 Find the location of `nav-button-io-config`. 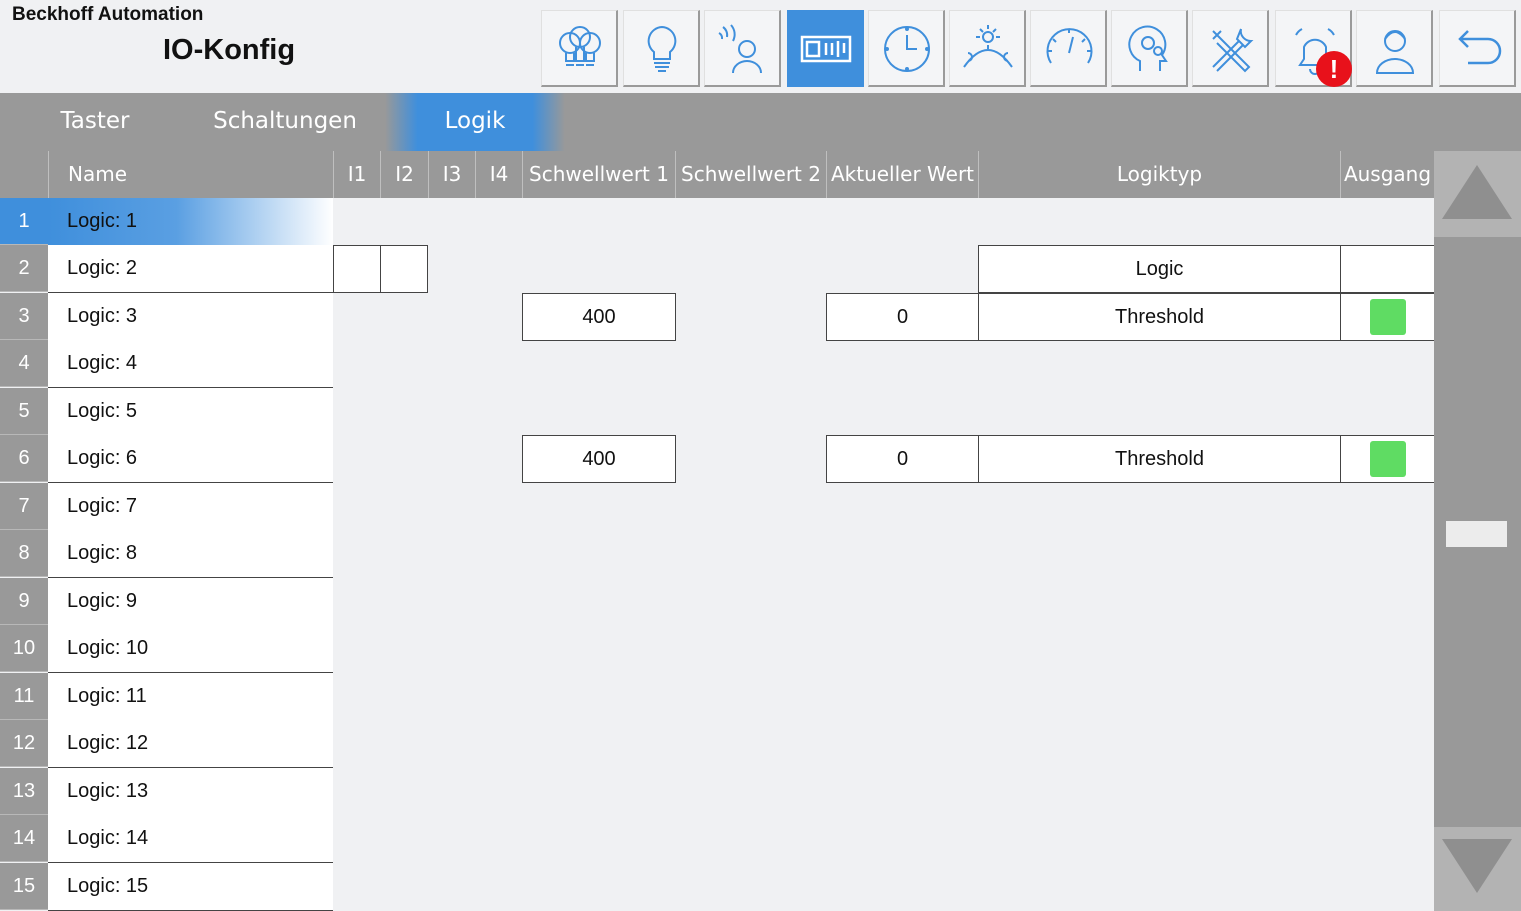

nav-button-io-config is located at coordinates (825, 48).